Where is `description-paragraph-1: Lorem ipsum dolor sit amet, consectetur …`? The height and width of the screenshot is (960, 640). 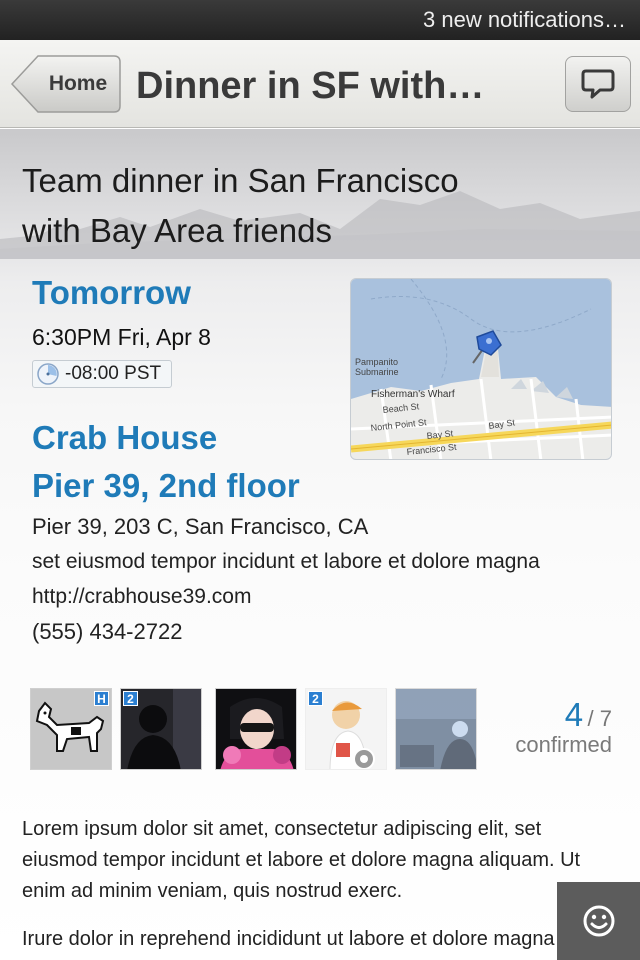 description-paragraph-1: Lorem ipsum dolor sit amet, consectetur … is located at coordinates (301, 860).